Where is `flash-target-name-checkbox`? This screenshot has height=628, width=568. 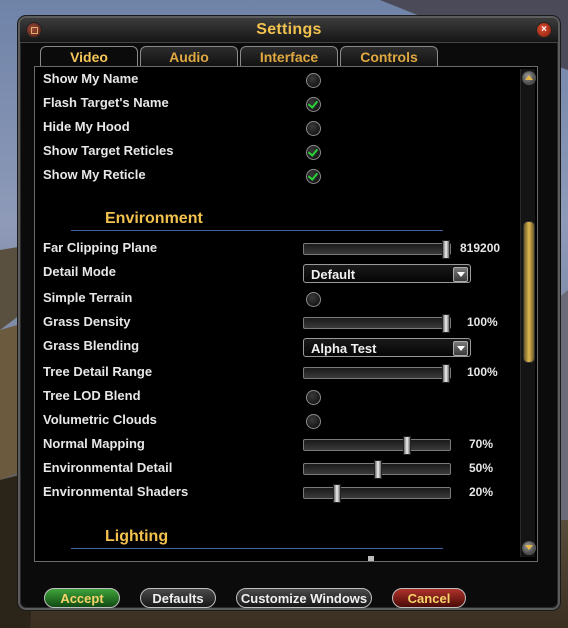 flash-target-name-checkbox is located at coordinates (313, 104).